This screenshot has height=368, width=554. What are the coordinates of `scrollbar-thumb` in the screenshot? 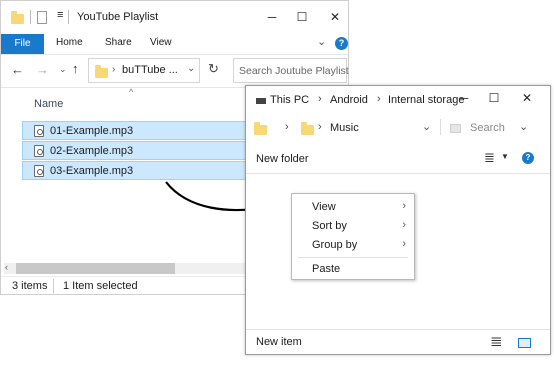 It's located at (95, 268).